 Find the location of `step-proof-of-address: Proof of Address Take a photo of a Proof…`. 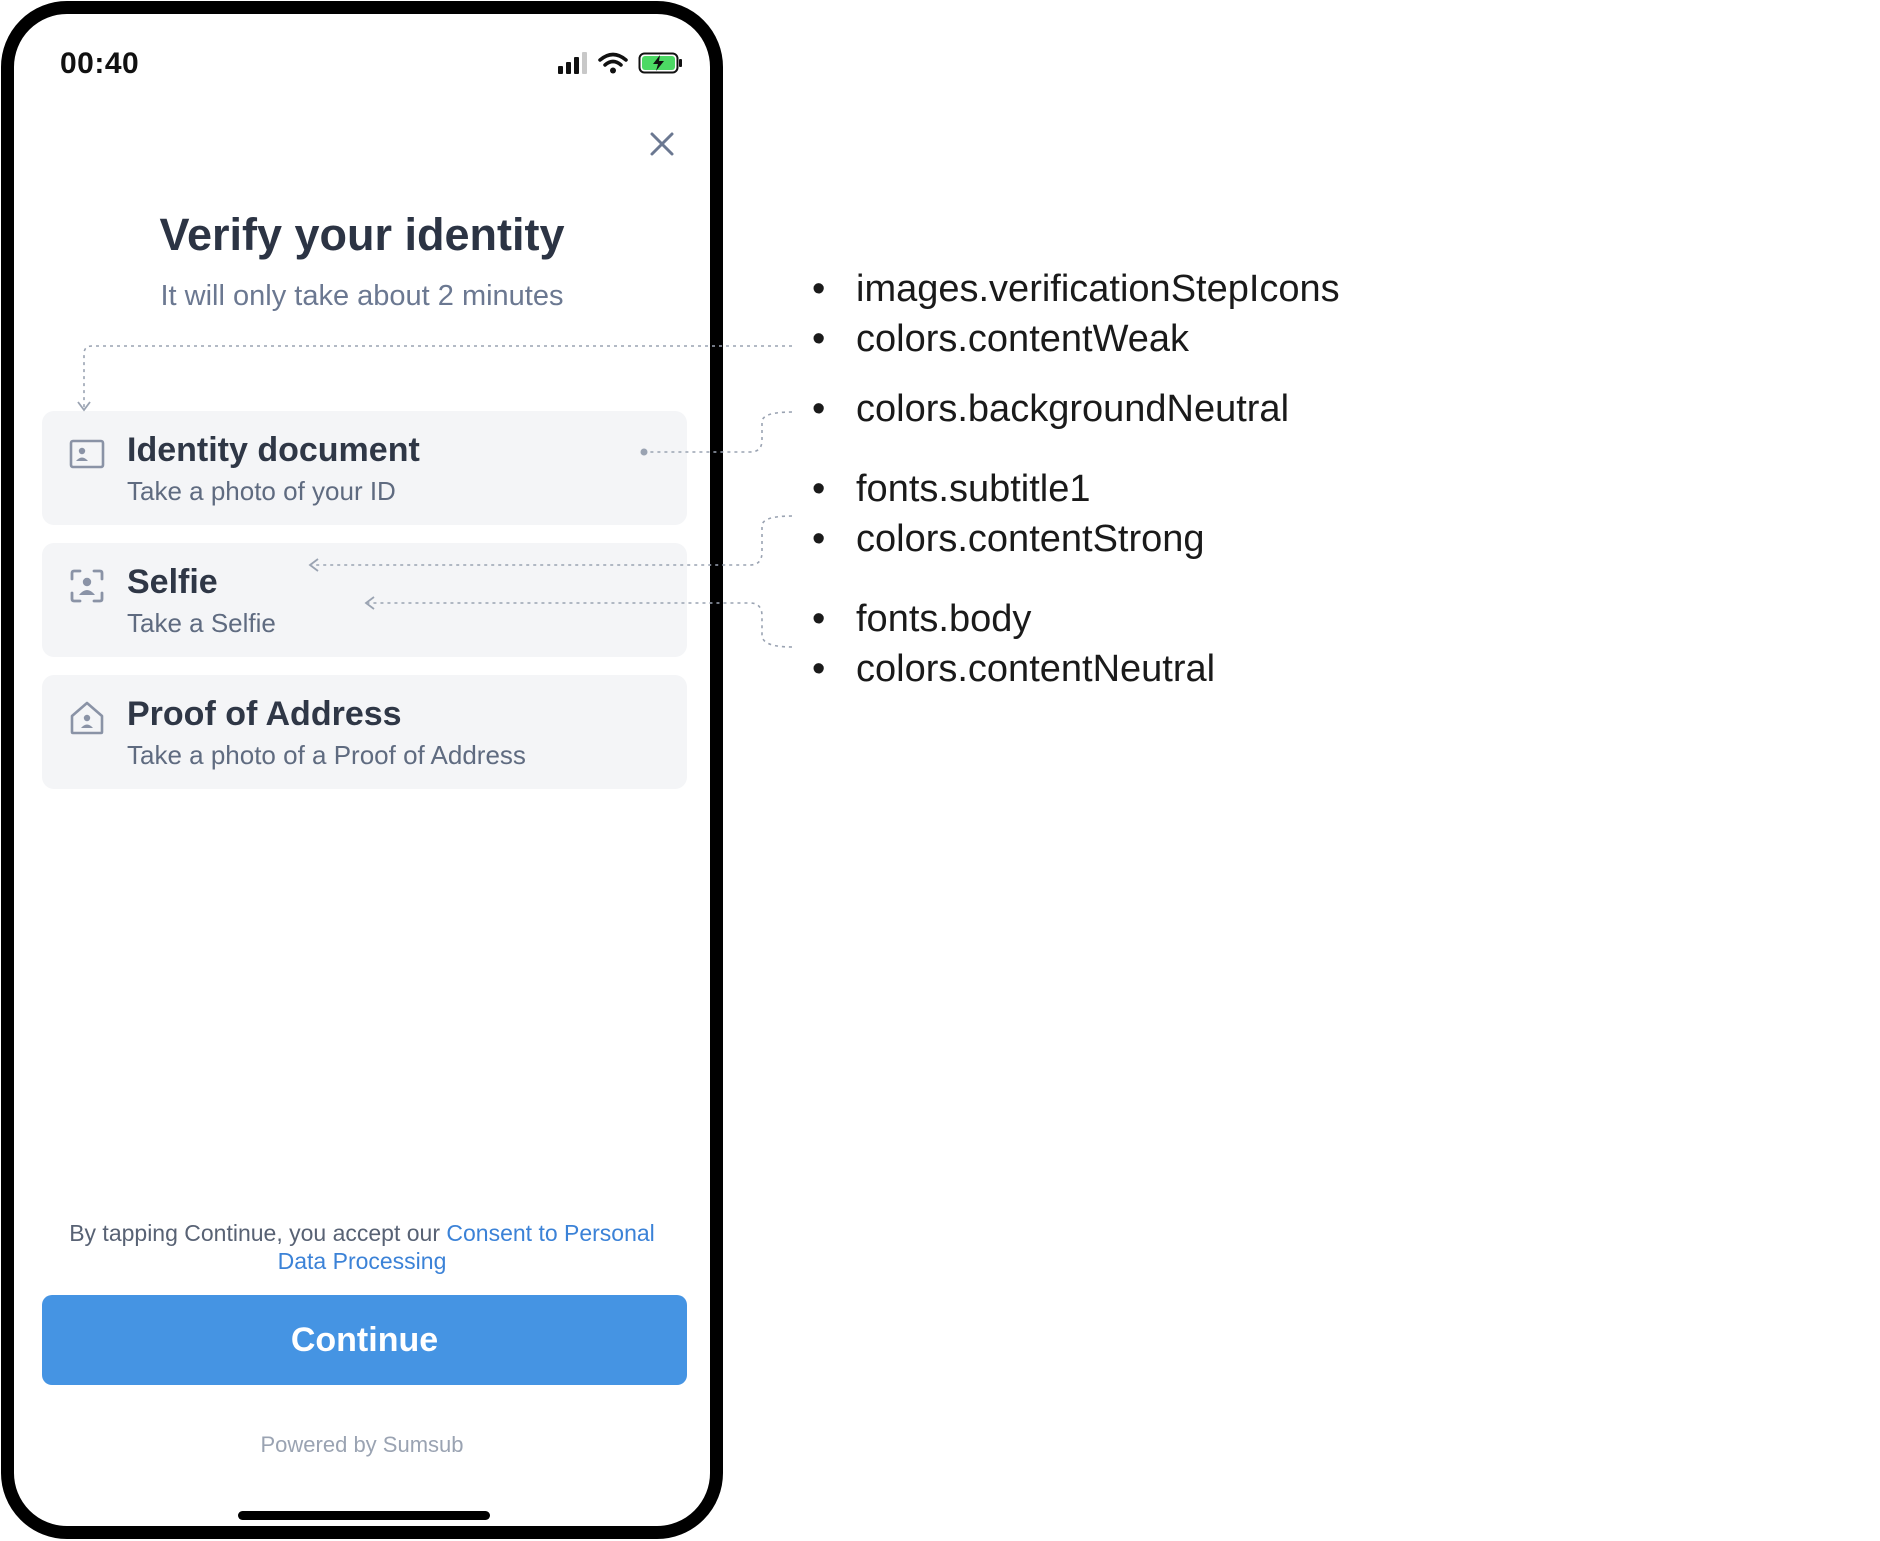

step-proof-of-address: Proof of Address Take a photo of a Proof… is located at coordinates (364, 732).